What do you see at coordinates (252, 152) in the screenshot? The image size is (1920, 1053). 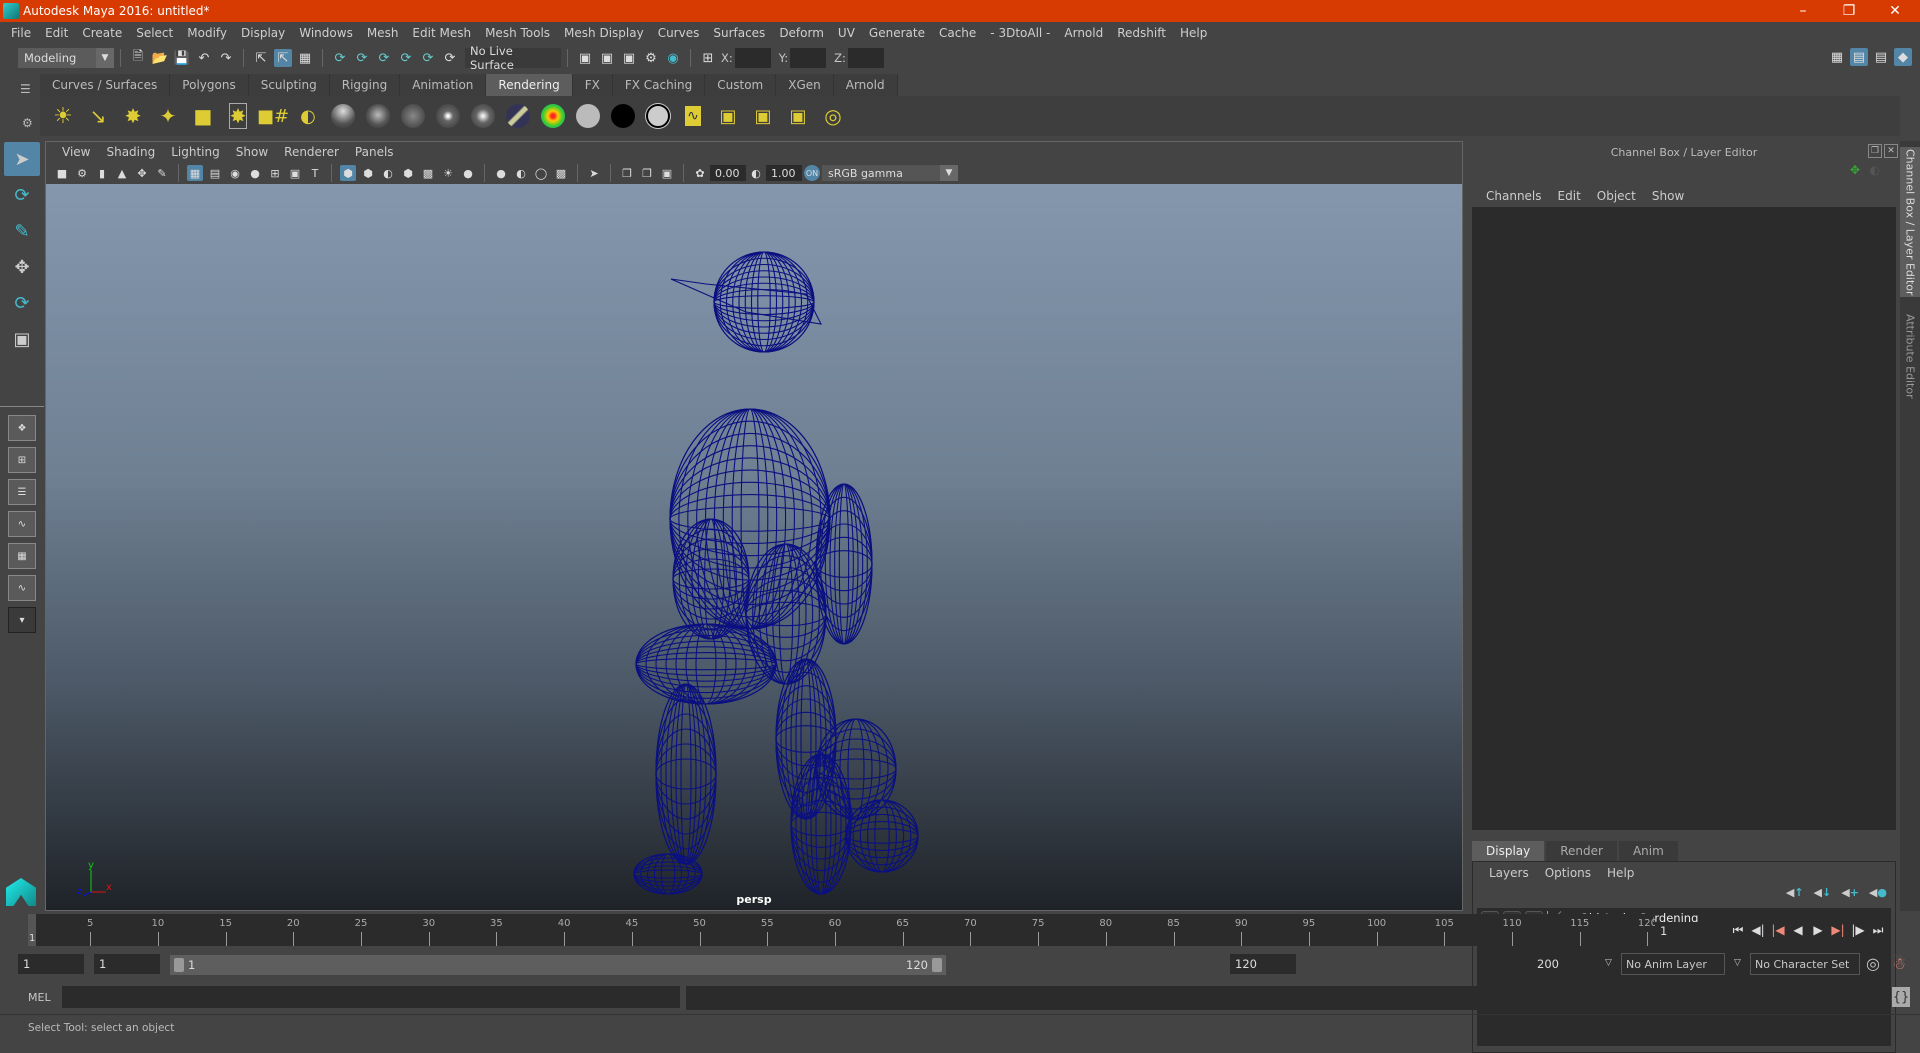 I see `viewport-menu-show: Show` at bounding box center [252, 152].